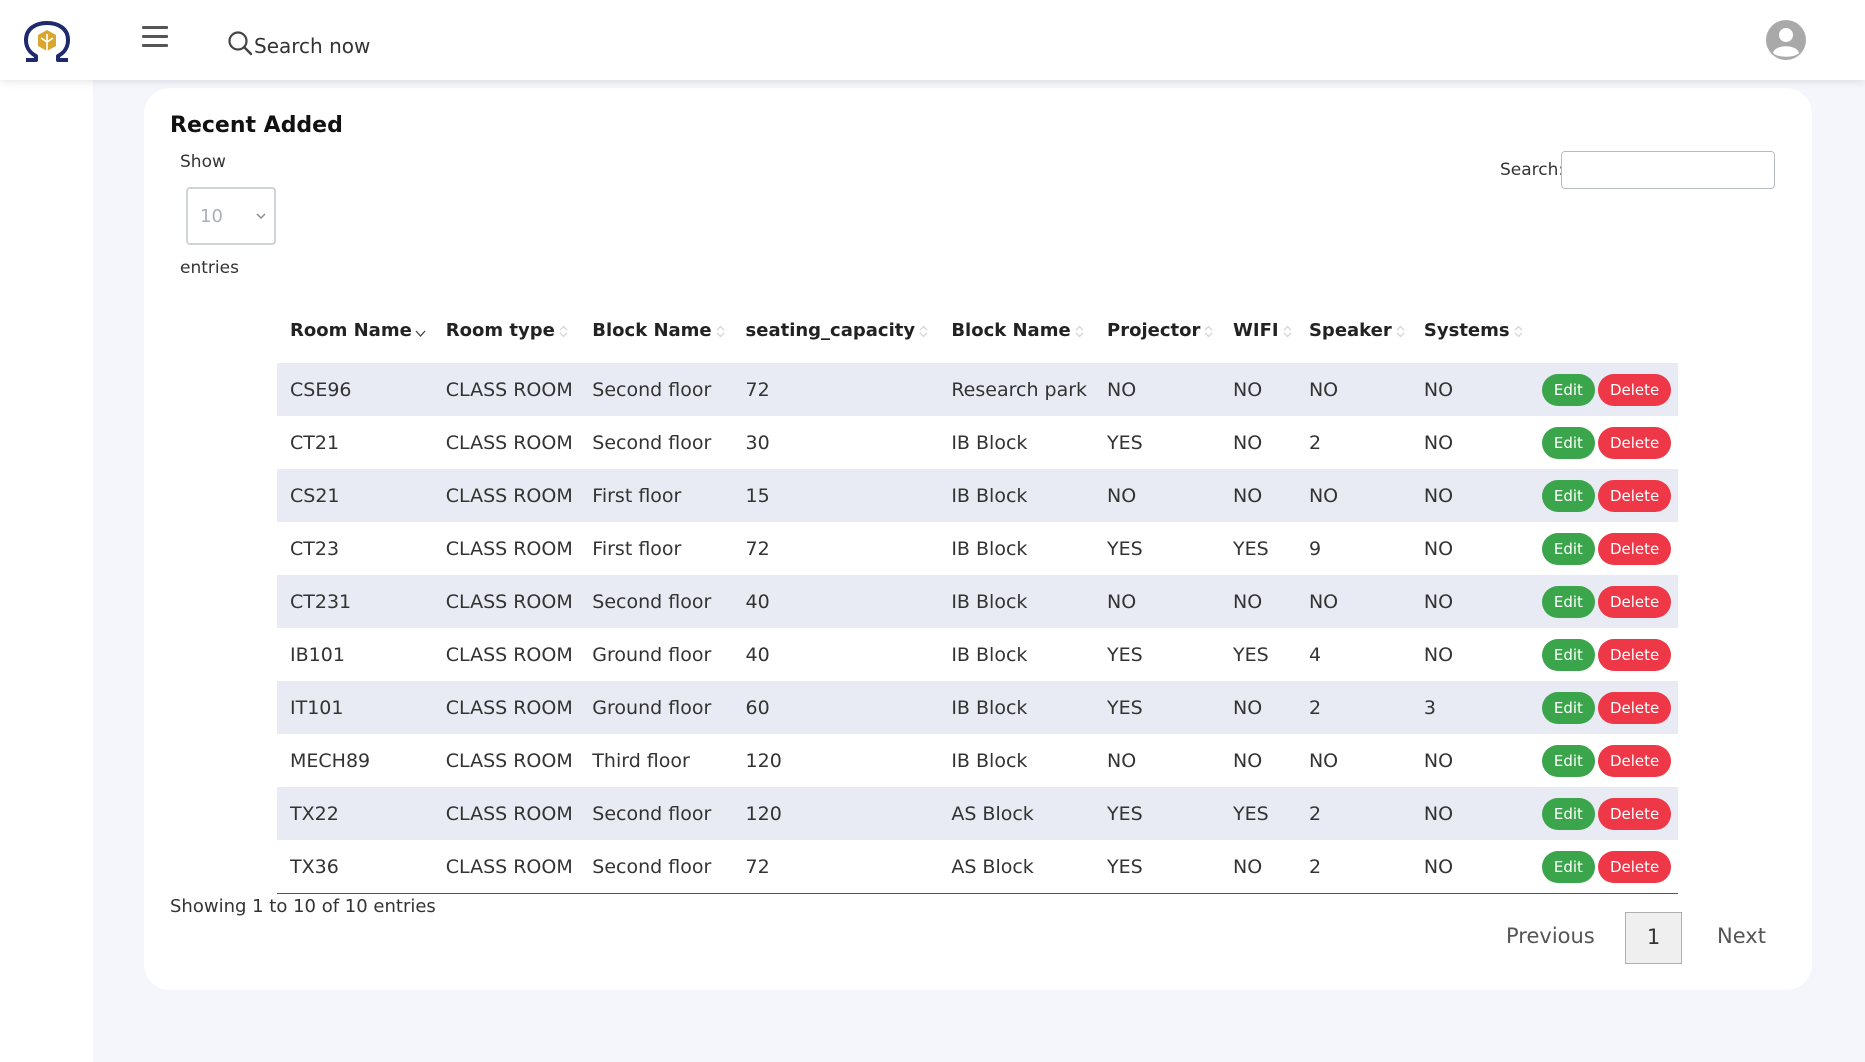 The height and width of the screenshot is (1062, 1865). I want to click on table-cell: TX22, so click(355, 813).